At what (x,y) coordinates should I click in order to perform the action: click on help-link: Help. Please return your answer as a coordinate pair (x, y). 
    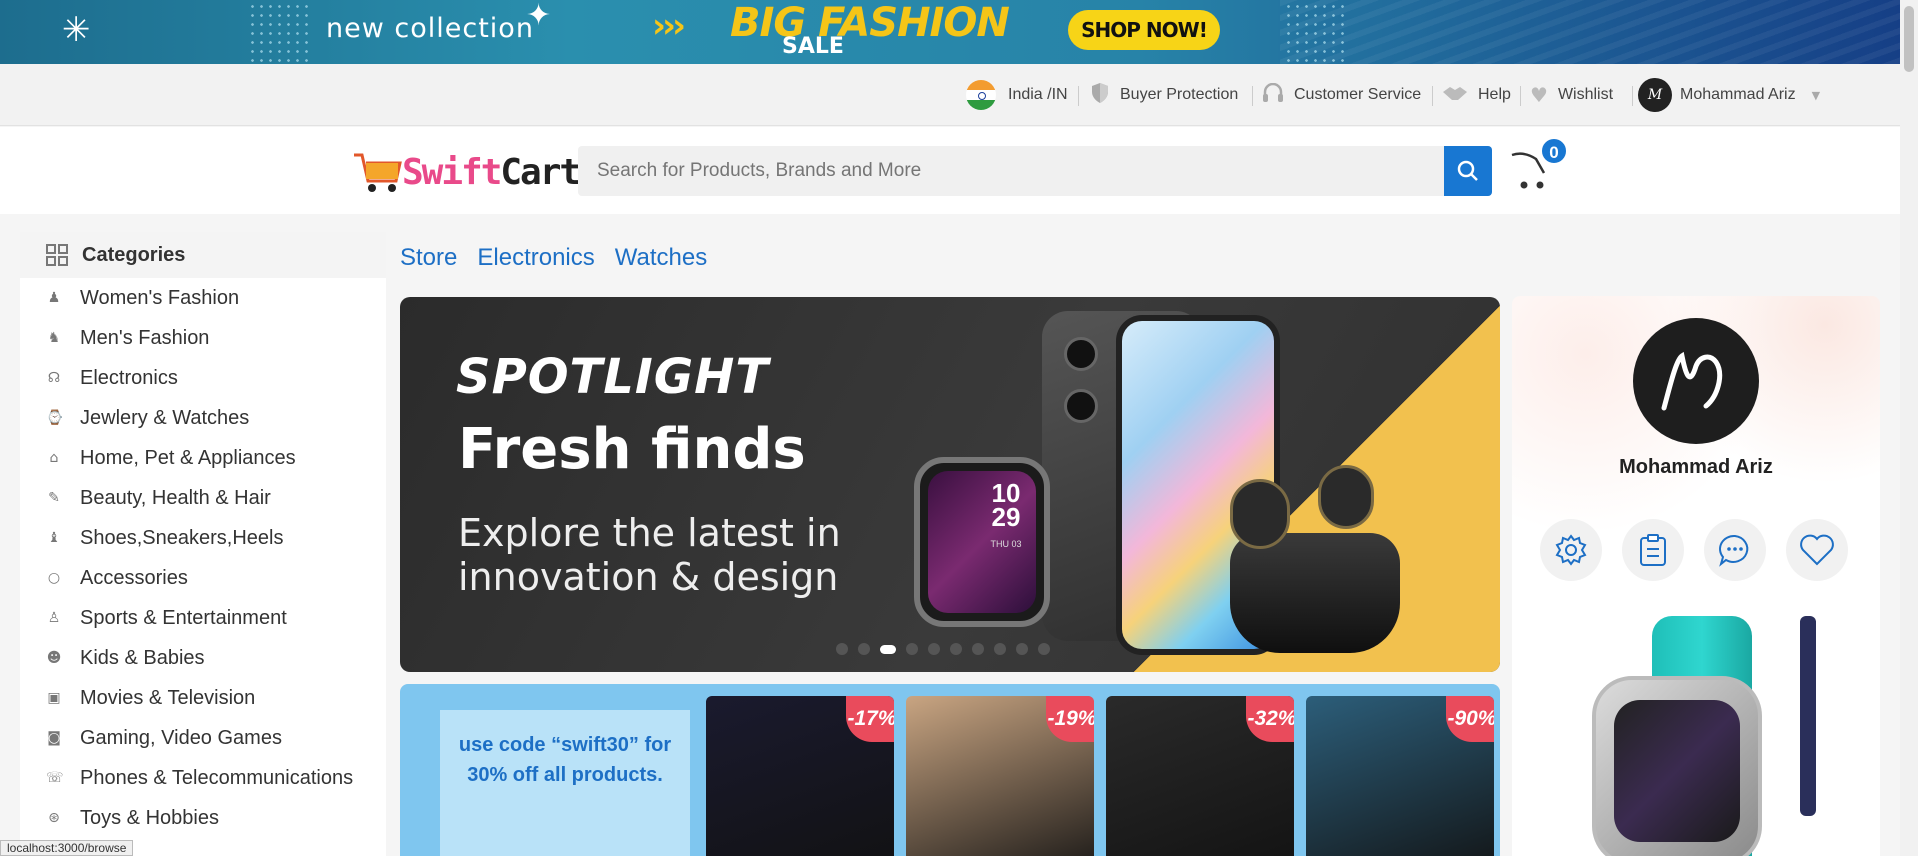
    Looking at the image, I should click on (1476, 95).